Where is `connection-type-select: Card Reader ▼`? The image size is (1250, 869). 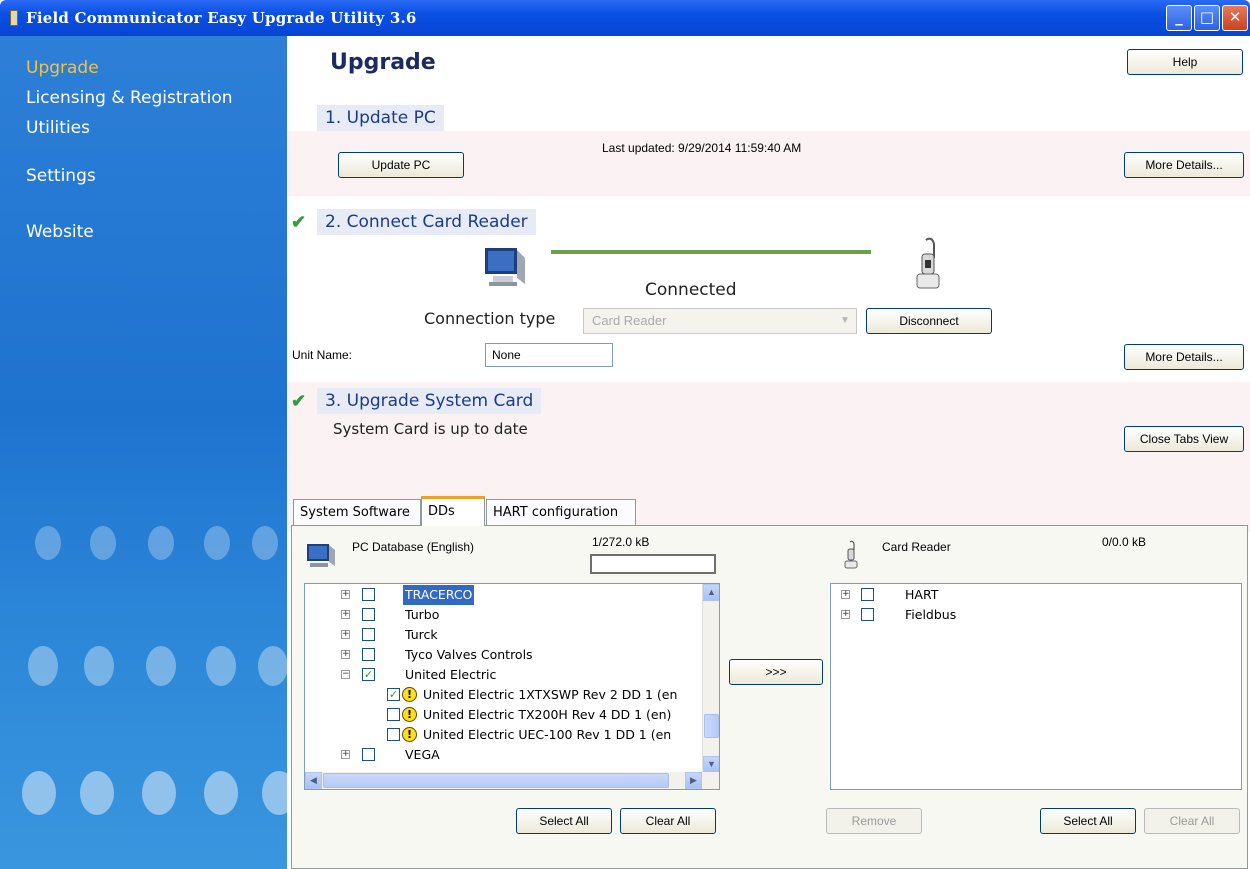 connection-type-select: Card Reader ▼ is located at coordinates (720, 321).